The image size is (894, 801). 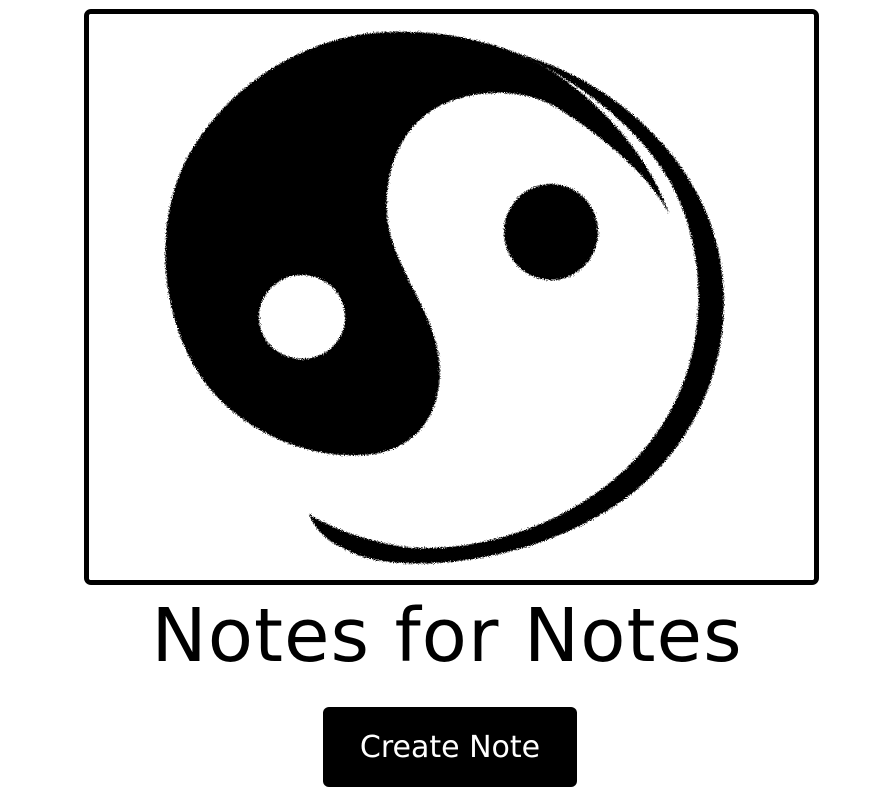 What do you see at coordinates (450, 747) in the screenshot?
I see `create-note-button: Create Note` at bounding box center [450, 747].